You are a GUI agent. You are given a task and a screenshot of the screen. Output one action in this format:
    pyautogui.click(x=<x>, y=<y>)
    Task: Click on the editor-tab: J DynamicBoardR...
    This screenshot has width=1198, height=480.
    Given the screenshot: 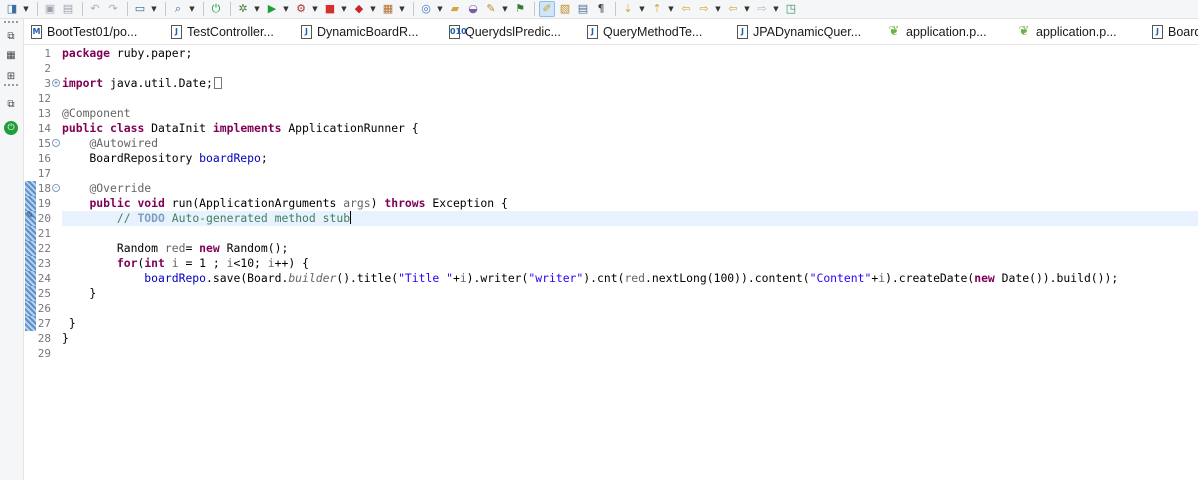 What is the action you would take?
    pyautogui.click(x=368, y=31)
    